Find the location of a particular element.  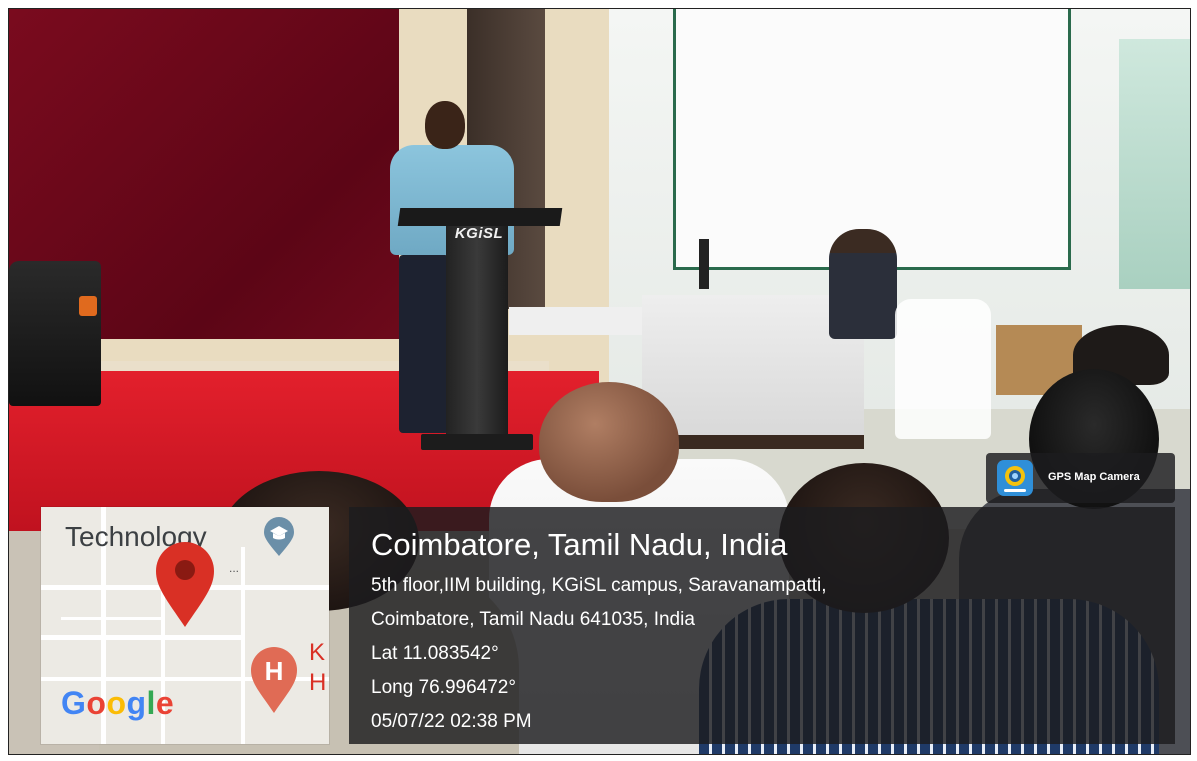

sofa-cushion is located at coordinates (88, 306).